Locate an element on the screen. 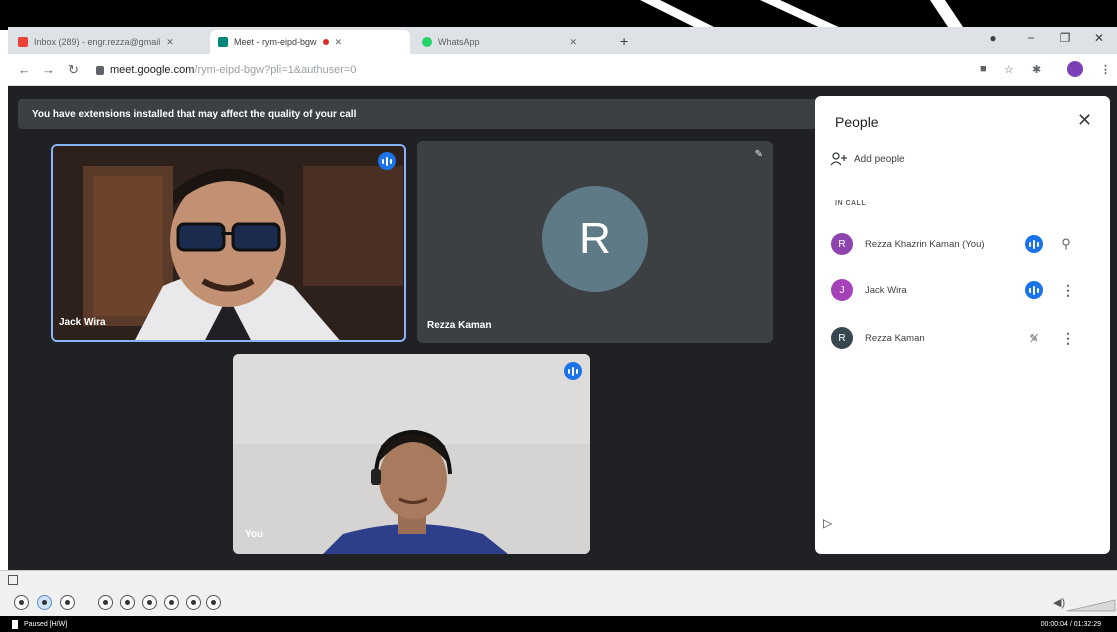 Image resolution: width=1117 pixels, height=632 pixels. tile-name: You is located at coordinates (254, 534).